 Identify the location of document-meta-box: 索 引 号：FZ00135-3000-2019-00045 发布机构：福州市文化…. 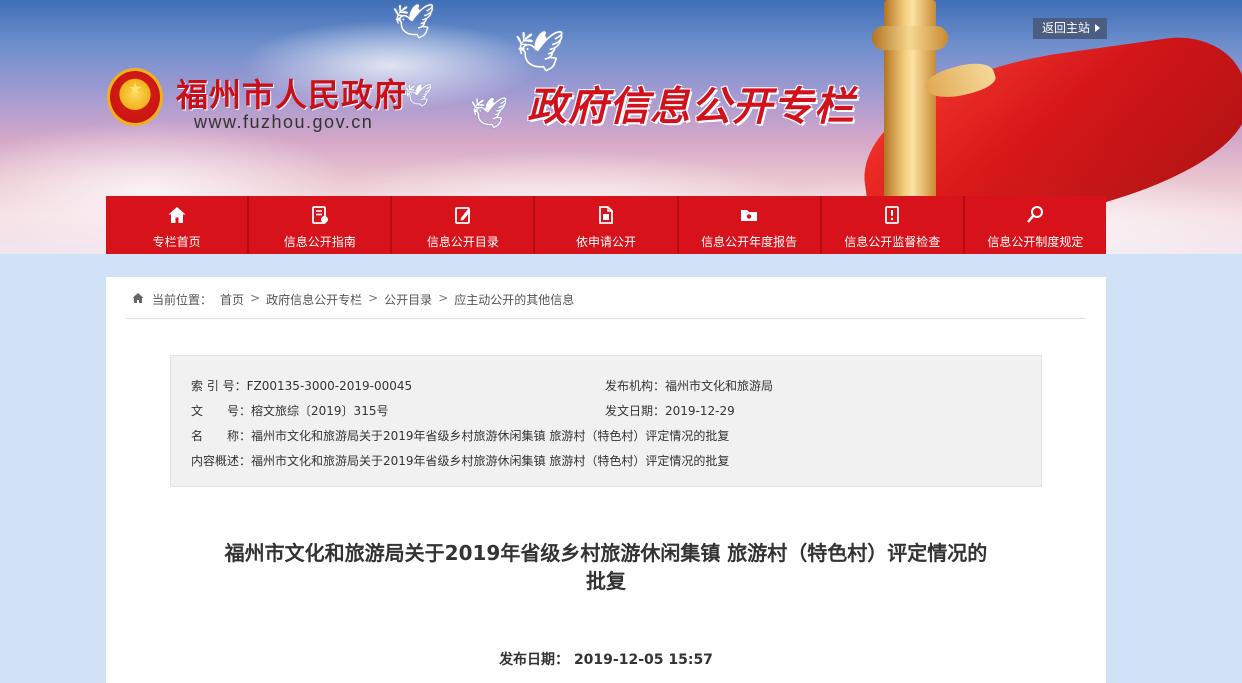
(606, 421).